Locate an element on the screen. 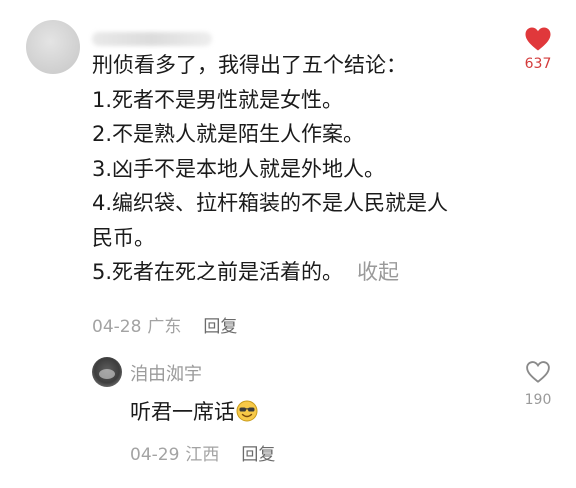 Image resolution: width=576 pixels, height=488 pixels. reply-meta: 04-29 江西 回复 is located at coordinates (202, 452).